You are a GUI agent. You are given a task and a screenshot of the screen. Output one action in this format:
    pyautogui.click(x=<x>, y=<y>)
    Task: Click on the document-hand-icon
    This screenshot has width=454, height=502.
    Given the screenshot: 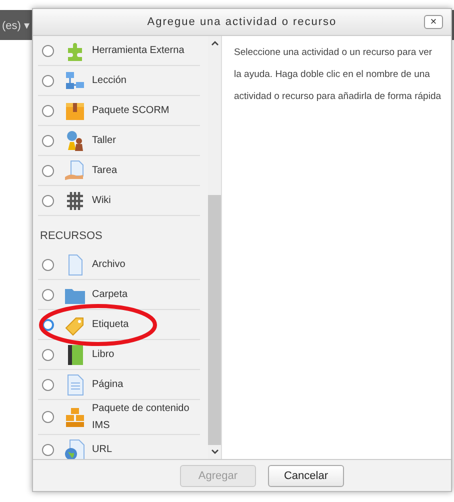 What is the action you would take?
    pyautogui.click(x=75, y=171)
    